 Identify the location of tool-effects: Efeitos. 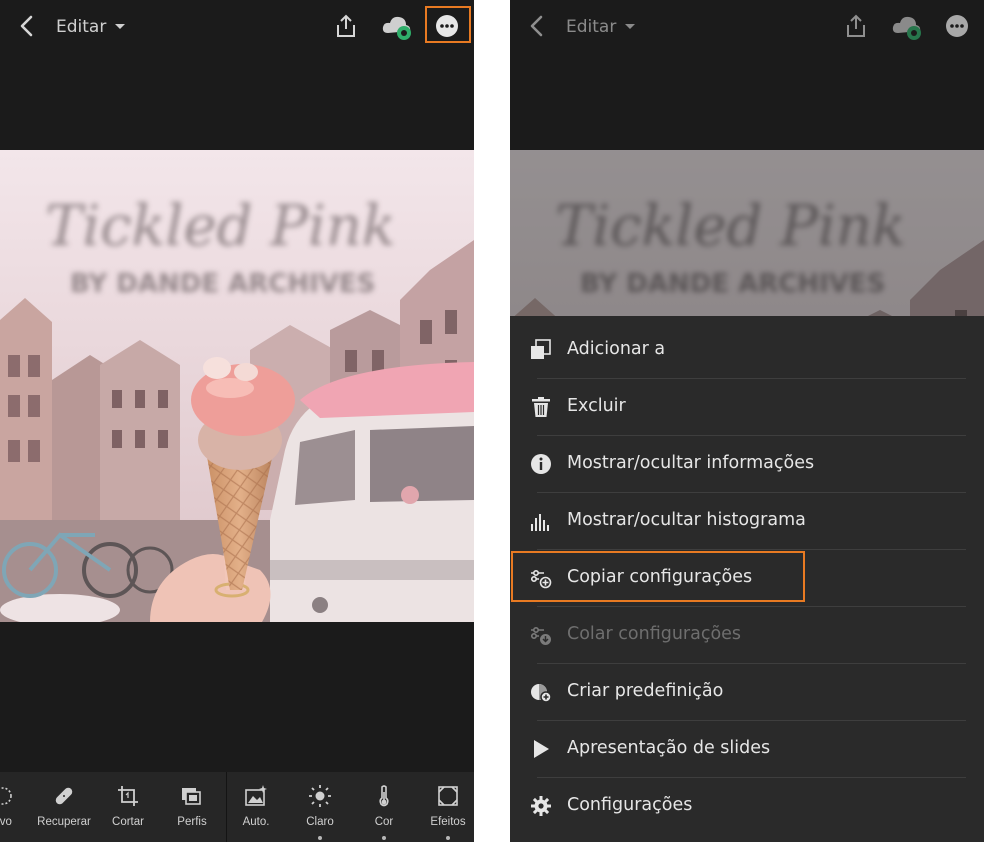
(446, 811).